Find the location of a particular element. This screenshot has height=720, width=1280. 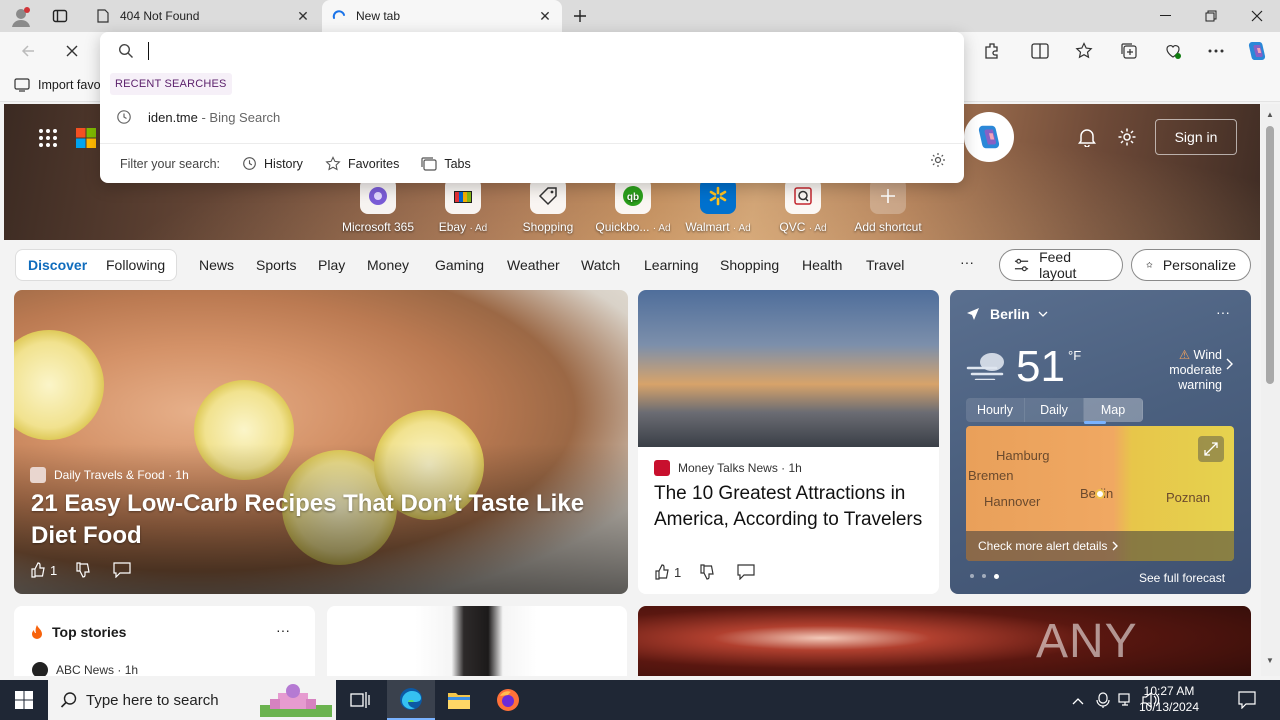

meet-now-icon is located at coordinates (1103, 701).